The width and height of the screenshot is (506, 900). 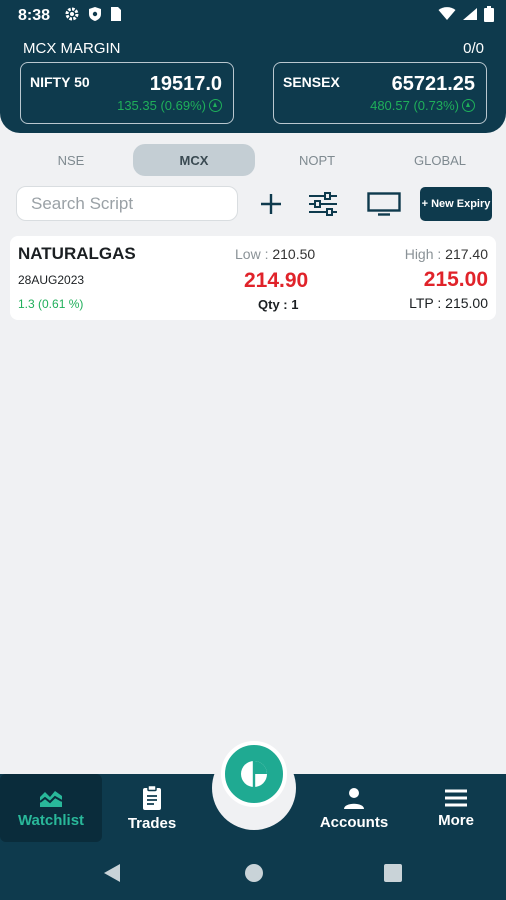 I want to click on new-expiry-button: + New Expiry, so click(x=456, y=204).